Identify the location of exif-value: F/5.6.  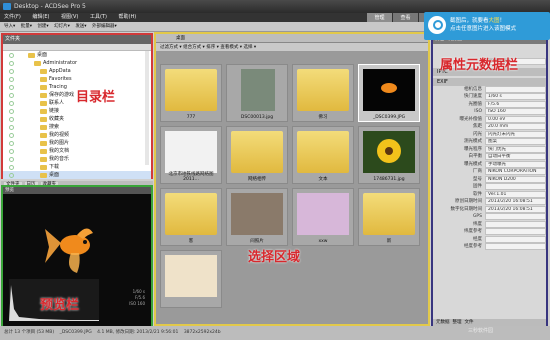
(515, 104).